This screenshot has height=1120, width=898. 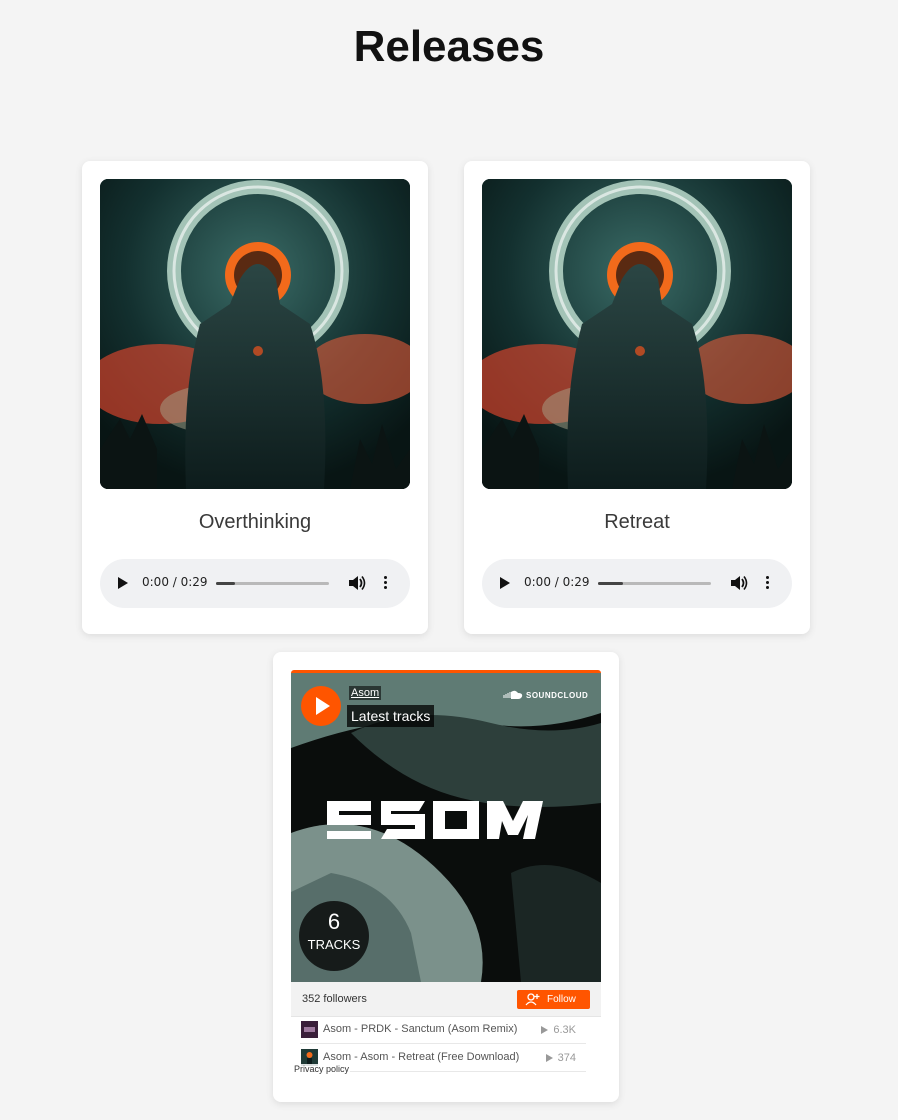 What do you see at coordinates (334, 999) in the screenshot?
I see `followers-count: 352 followers` at bounding box center [334, 999].